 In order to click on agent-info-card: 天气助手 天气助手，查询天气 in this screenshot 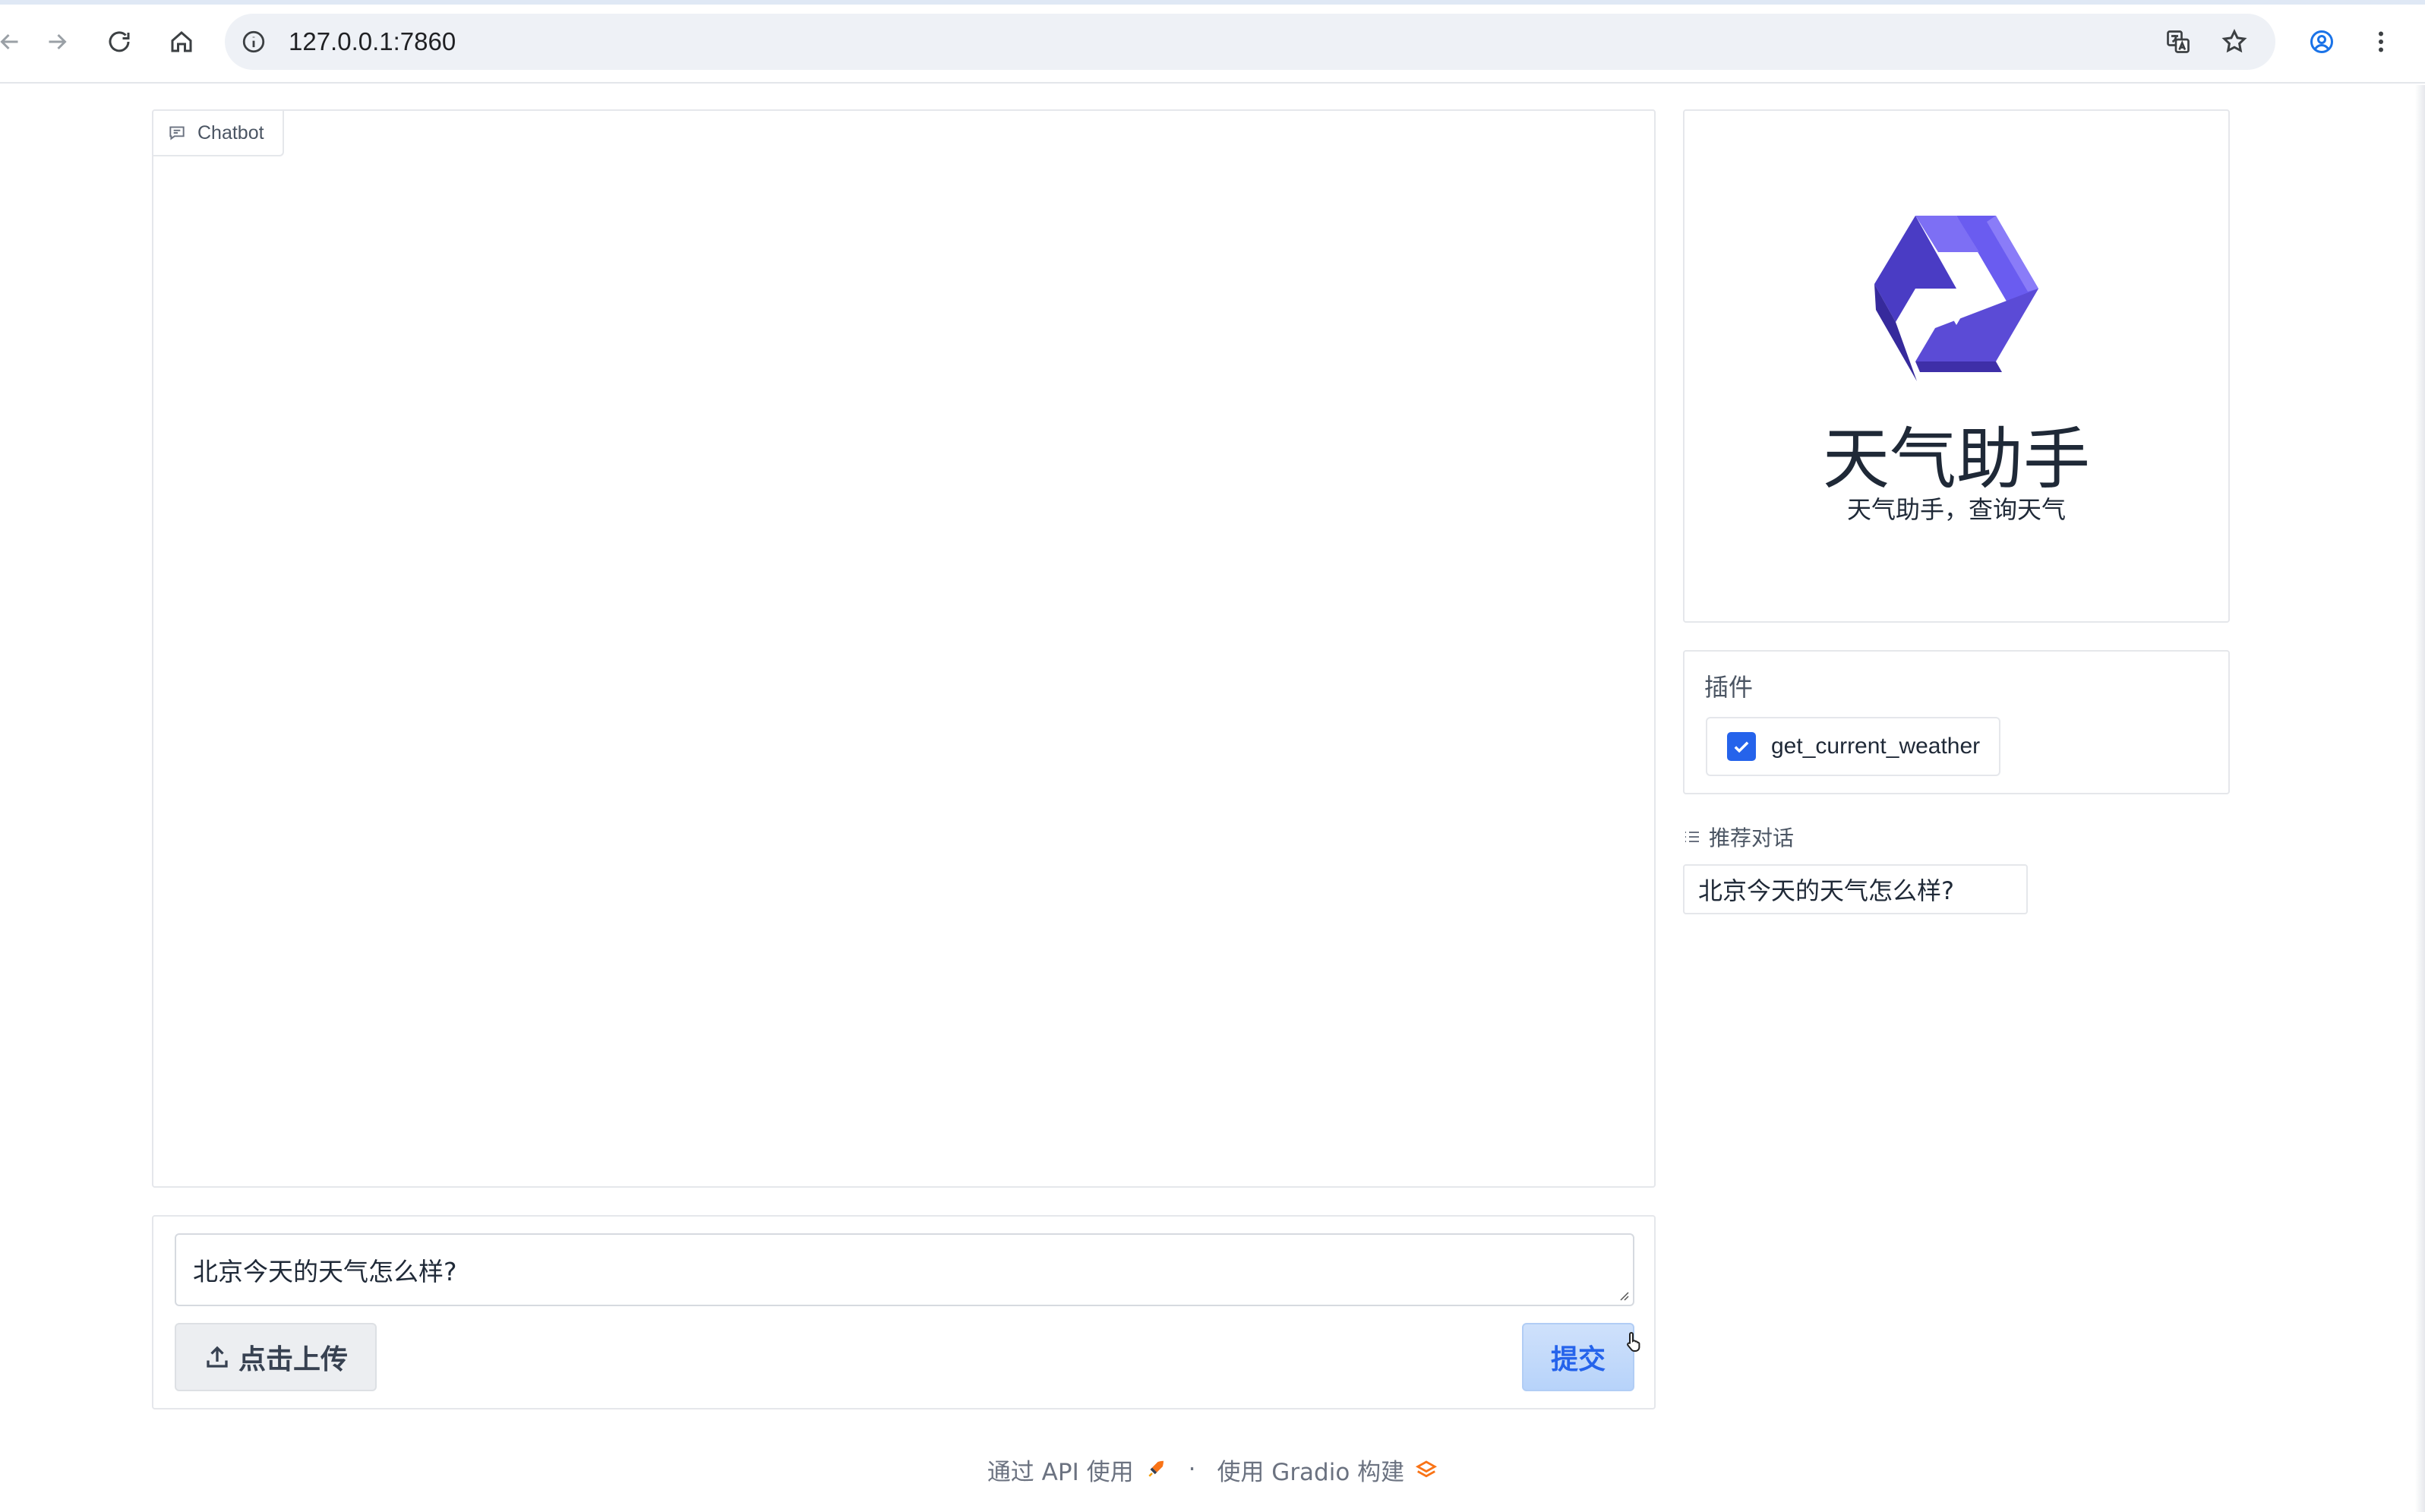, I will do `click(1956, 366)`.